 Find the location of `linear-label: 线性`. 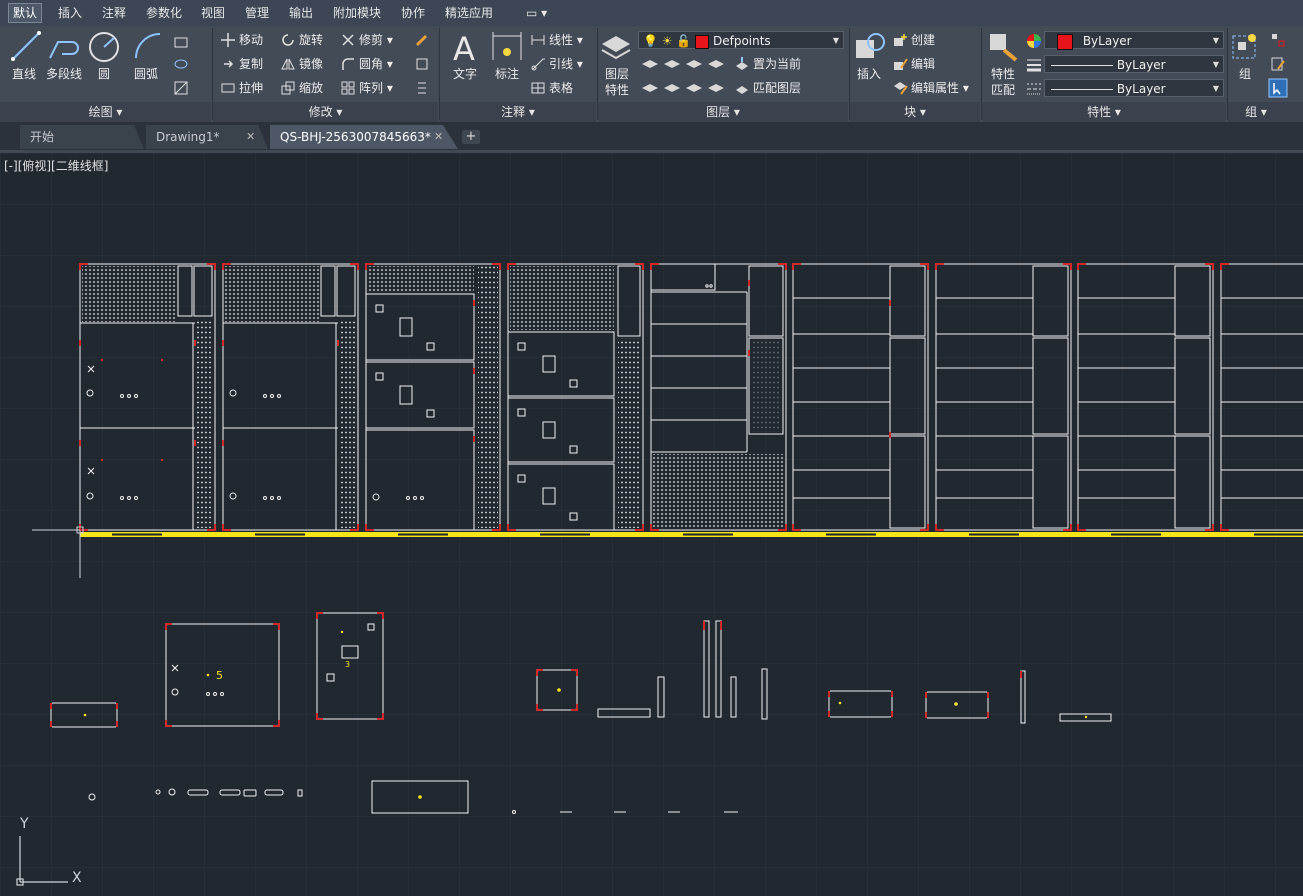

linear-label: 线性 is located at coordinates (561, 40).